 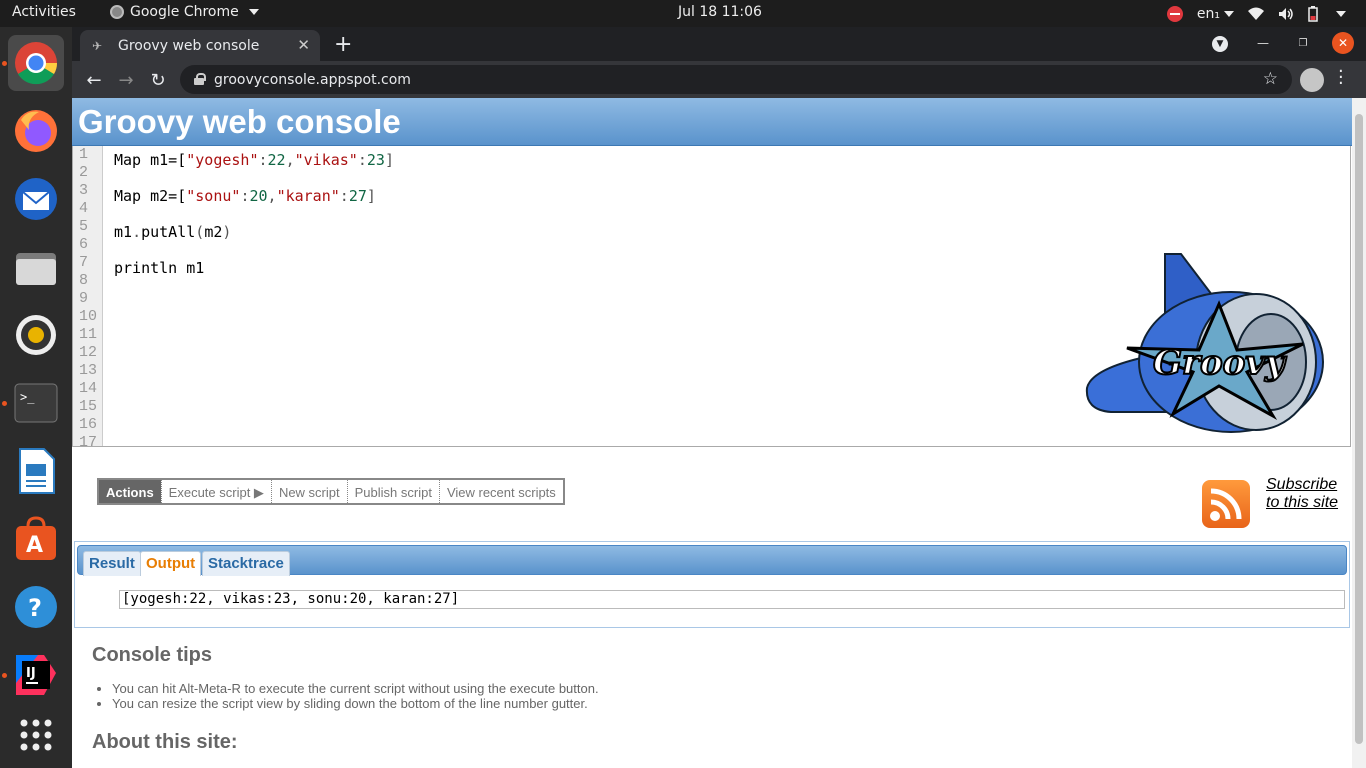 I want to click on code-token: 22, so click(x=276, y=160).